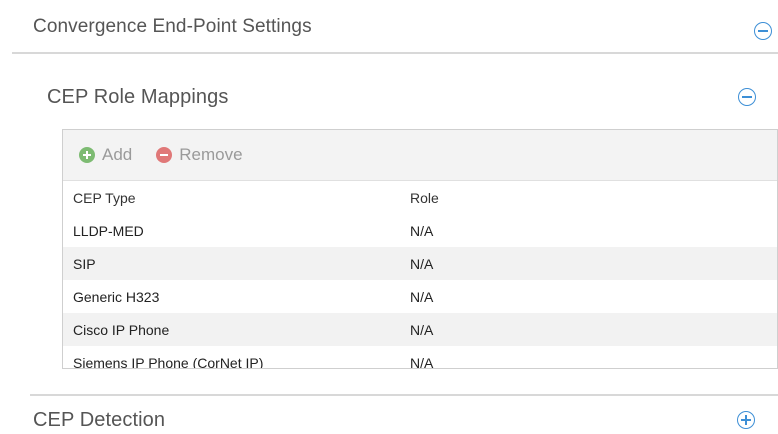  I want to click on grid-header-row: CEP Type Role, so click(420, 197).